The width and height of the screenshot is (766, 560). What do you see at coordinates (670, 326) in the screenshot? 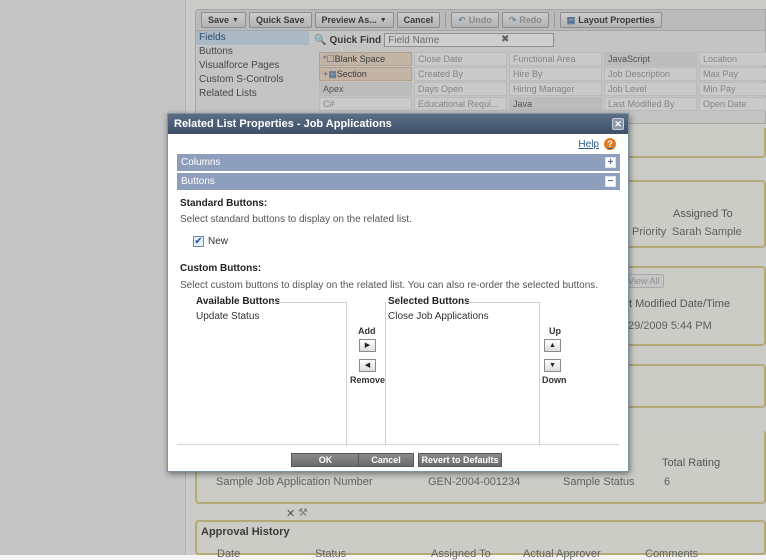
I see `cell-last-modified: 29/2009 5:44 PM` at bounding box center [670, 326].